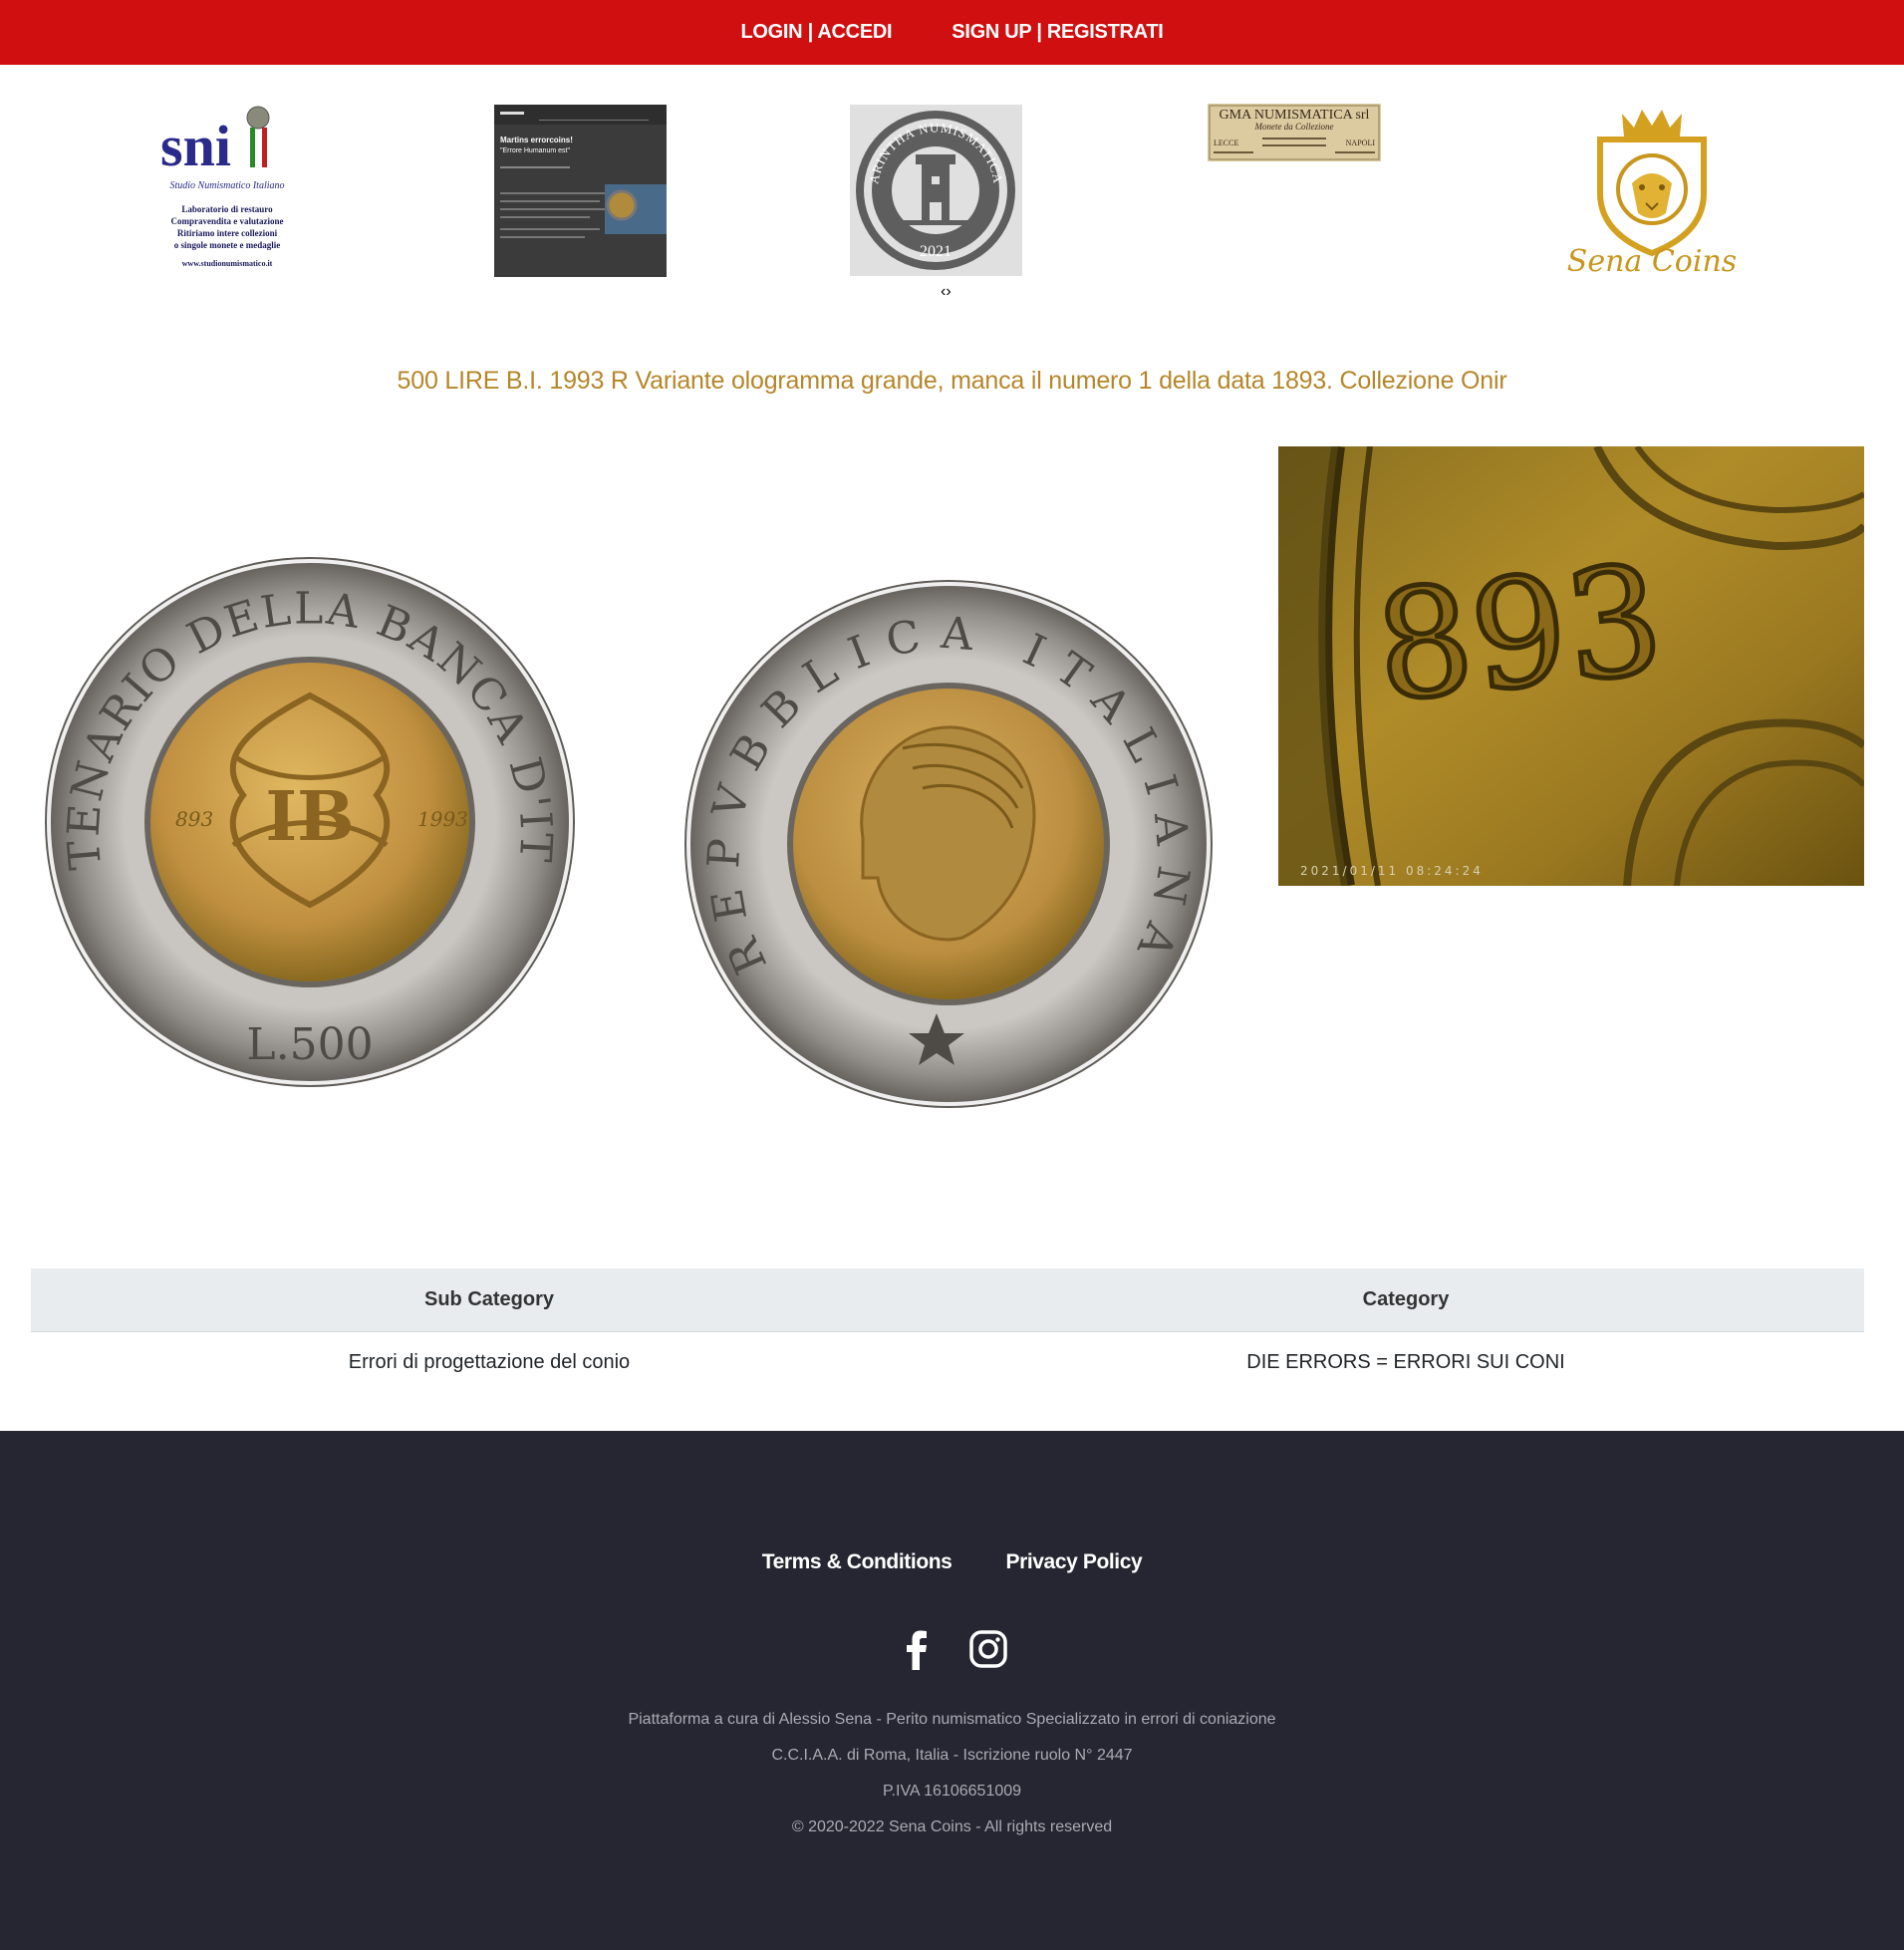 This screenshot has width=1904, height=1950. I want to click on sni-line-2: Compravendita e valutazione, so click(227, 221).